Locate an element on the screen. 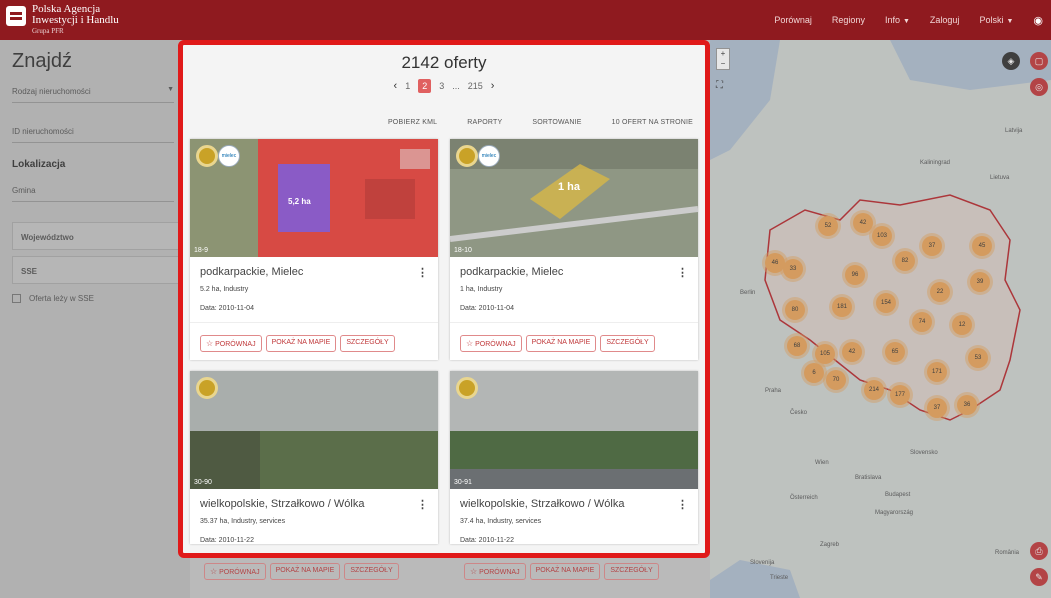 The image size is (1051, 598). map-cluster: 80 is located at coordinates (795, 310).